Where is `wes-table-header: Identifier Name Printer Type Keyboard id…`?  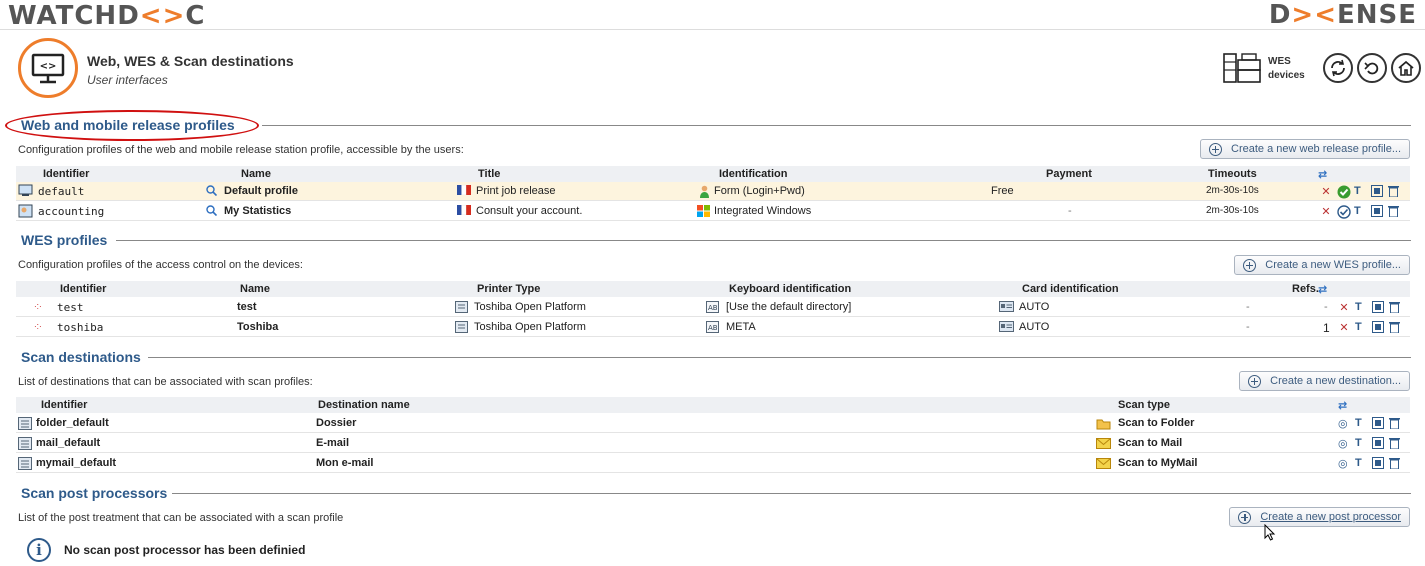
wes-table-header: Identifier Name Printer Type Keyboard id… is located at coordinates (713, 289).